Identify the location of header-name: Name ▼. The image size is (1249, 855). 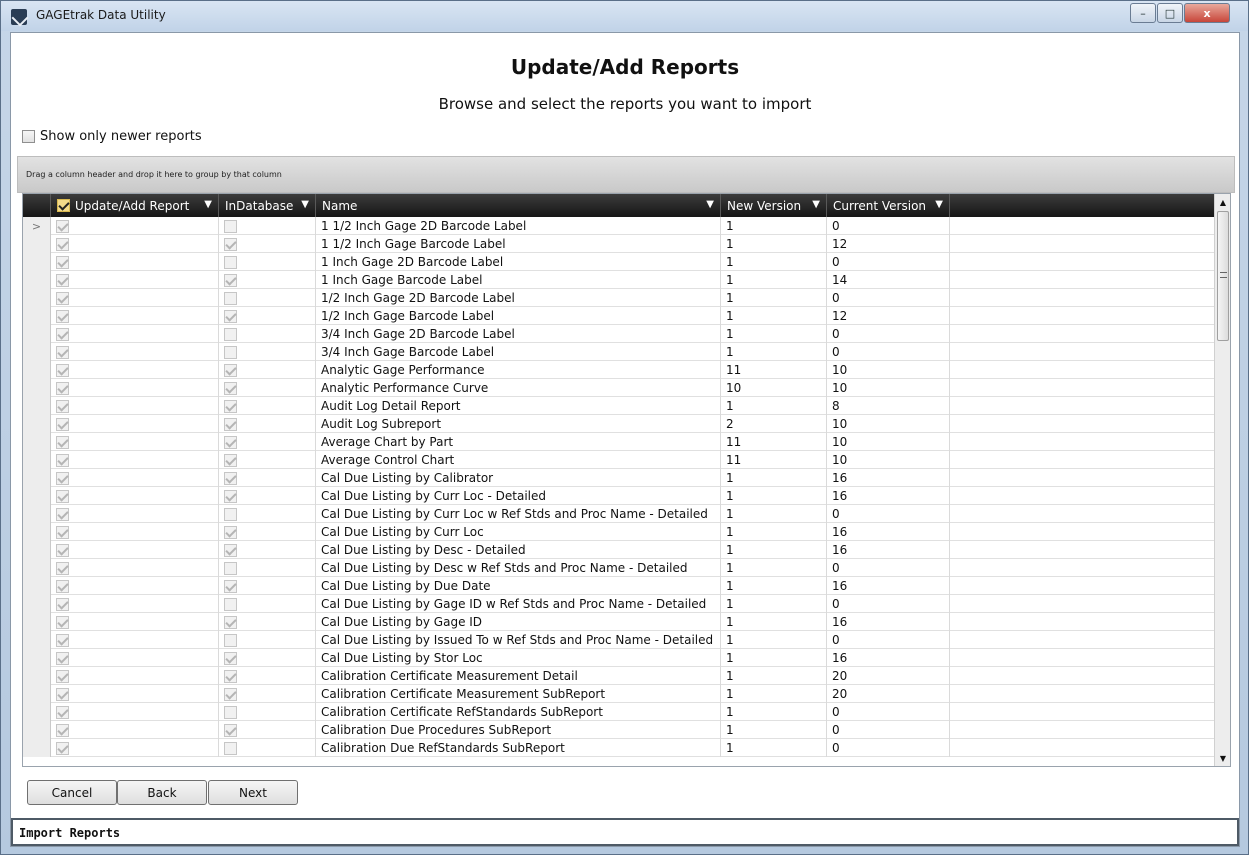
(518, 205).